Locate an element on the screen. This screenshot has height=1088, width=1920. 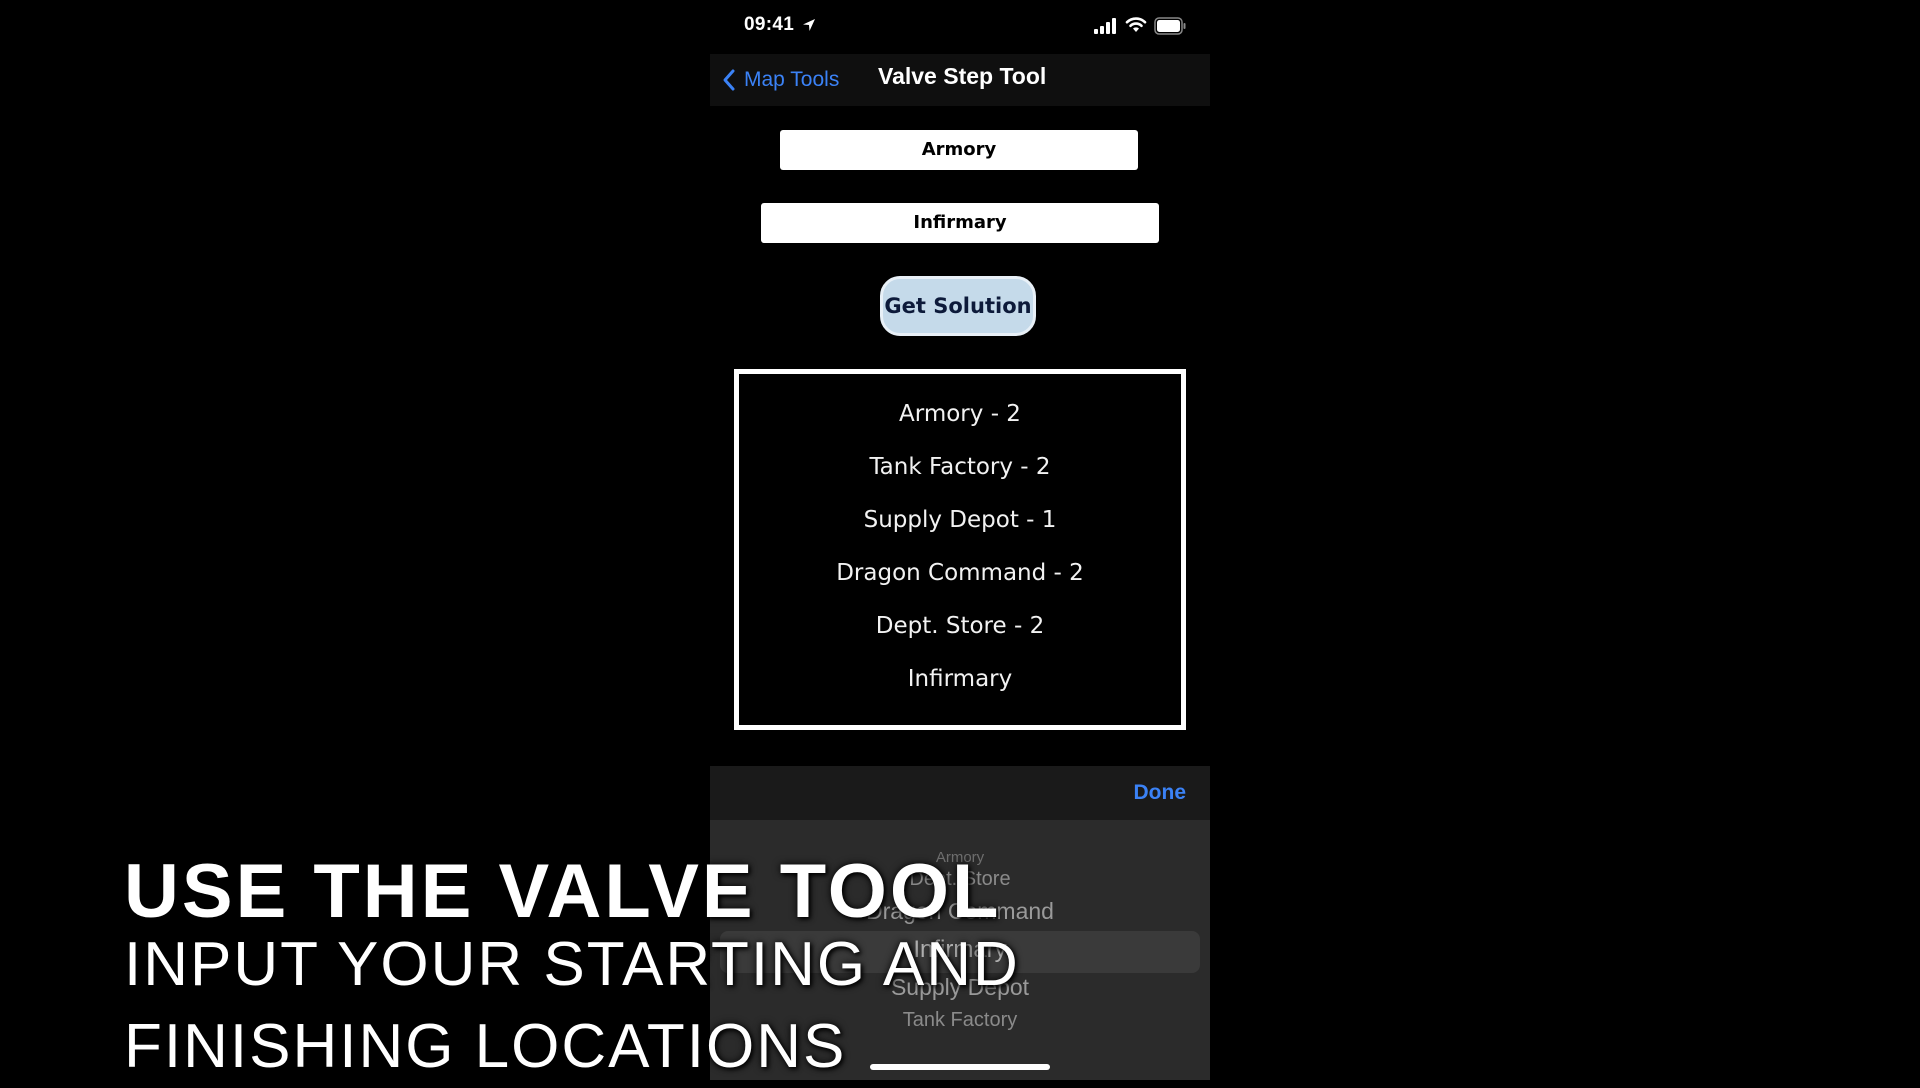
chevron-left-icon is located at coordinates (729, 80).